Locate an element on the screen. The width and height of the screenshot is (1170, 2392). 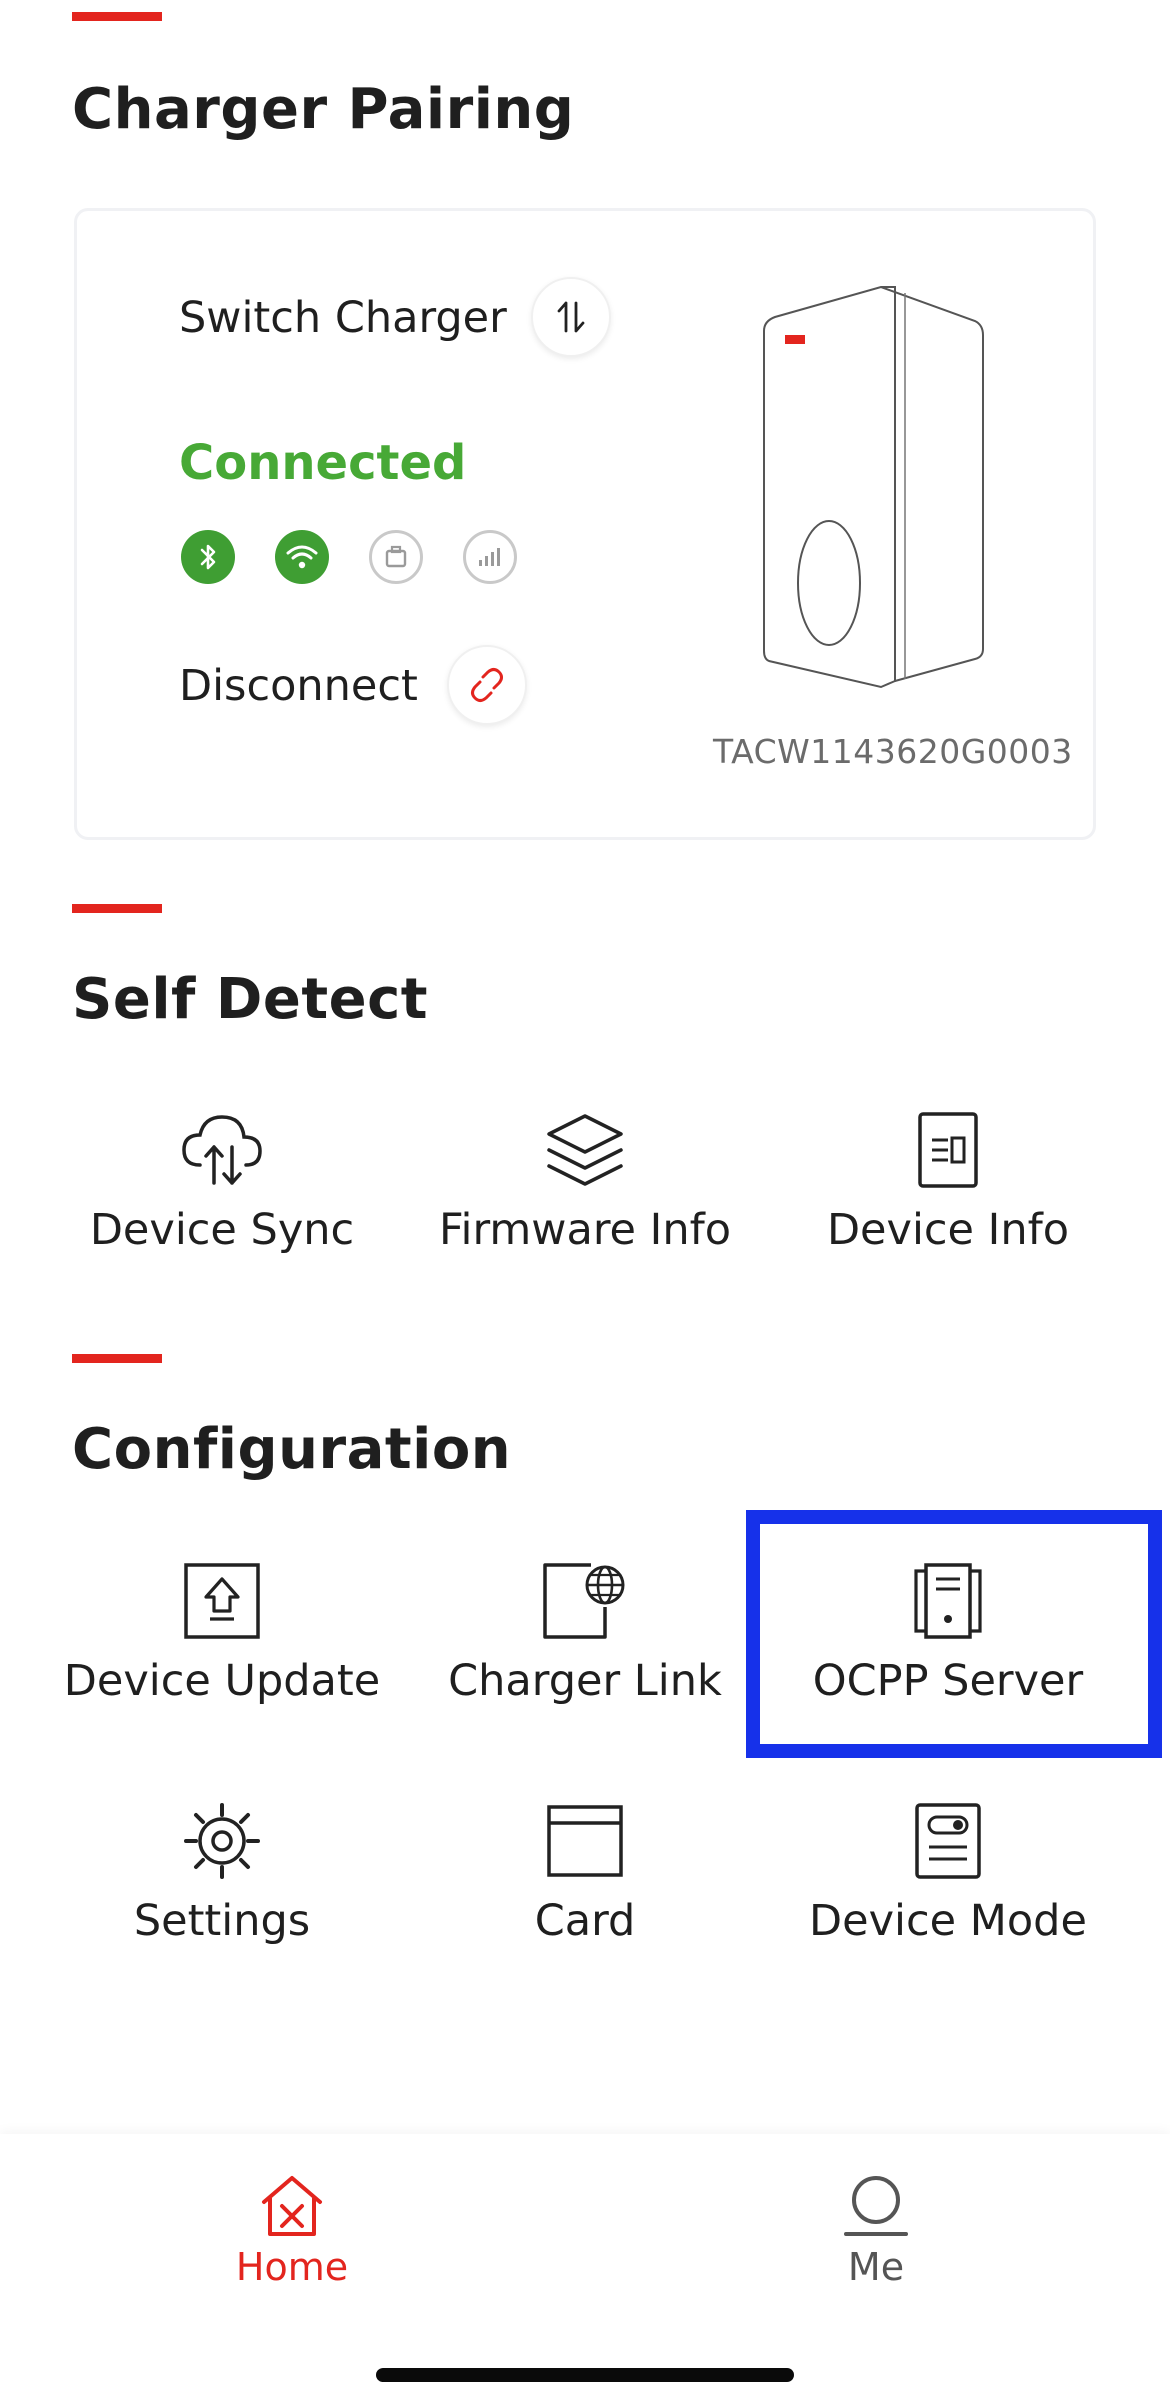
cloud-sync-icon is located at coordinates (222, 1150).